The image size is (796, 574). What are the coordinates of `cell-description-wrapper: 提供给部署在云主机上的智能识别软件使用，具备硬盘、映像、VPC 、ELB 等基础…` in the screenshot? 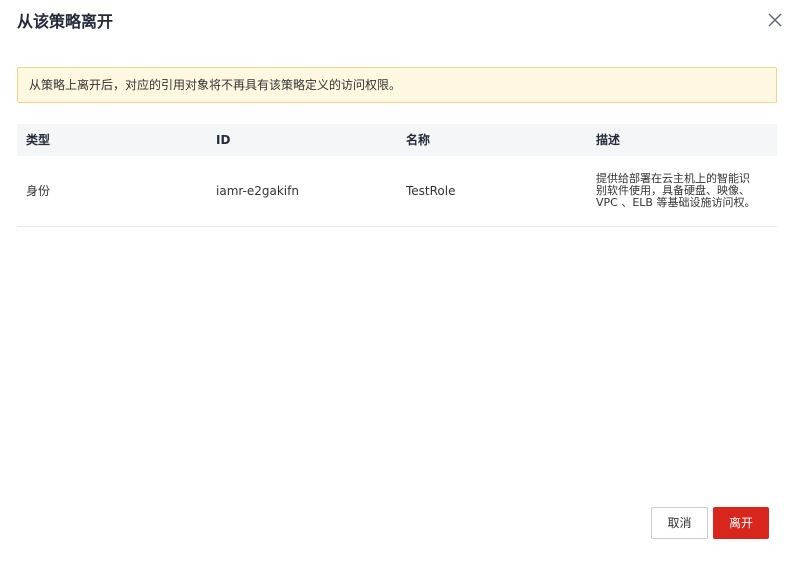 It's located at (682, 191).